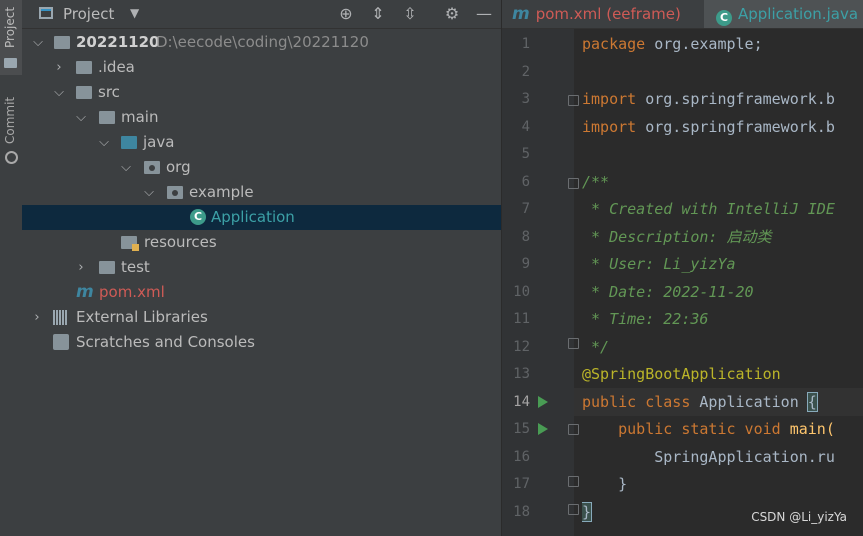 This screenshot has width=863, height=536. What do you see at coordinates (798, 14) in the screenshot?
I see `tab-label: Application.java` at bounding box center [798, 14].